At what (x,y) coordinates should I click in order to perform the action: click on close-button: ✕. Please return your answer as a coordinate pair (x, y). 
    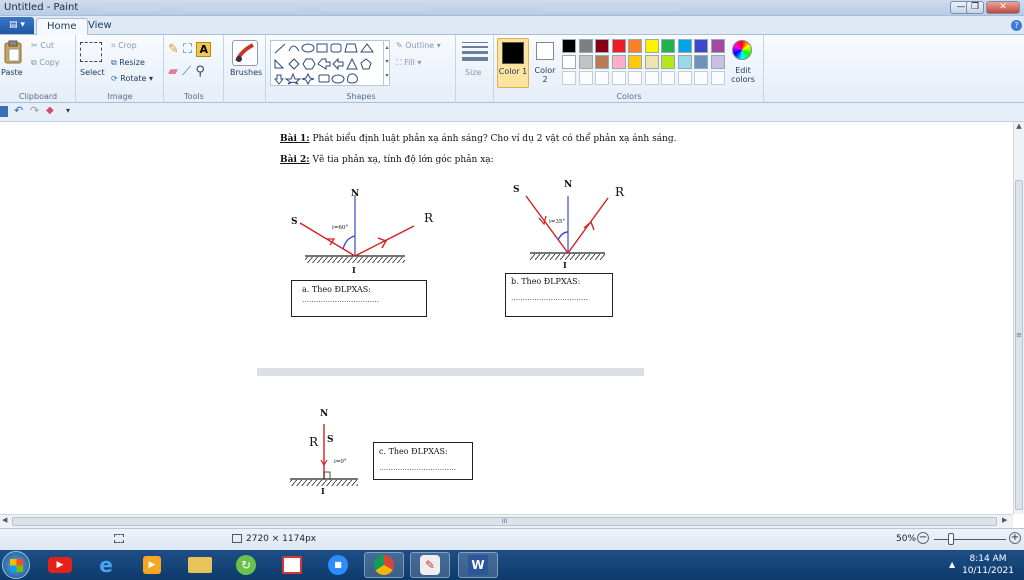
    Looking at the image, I should click on (1003, 7).